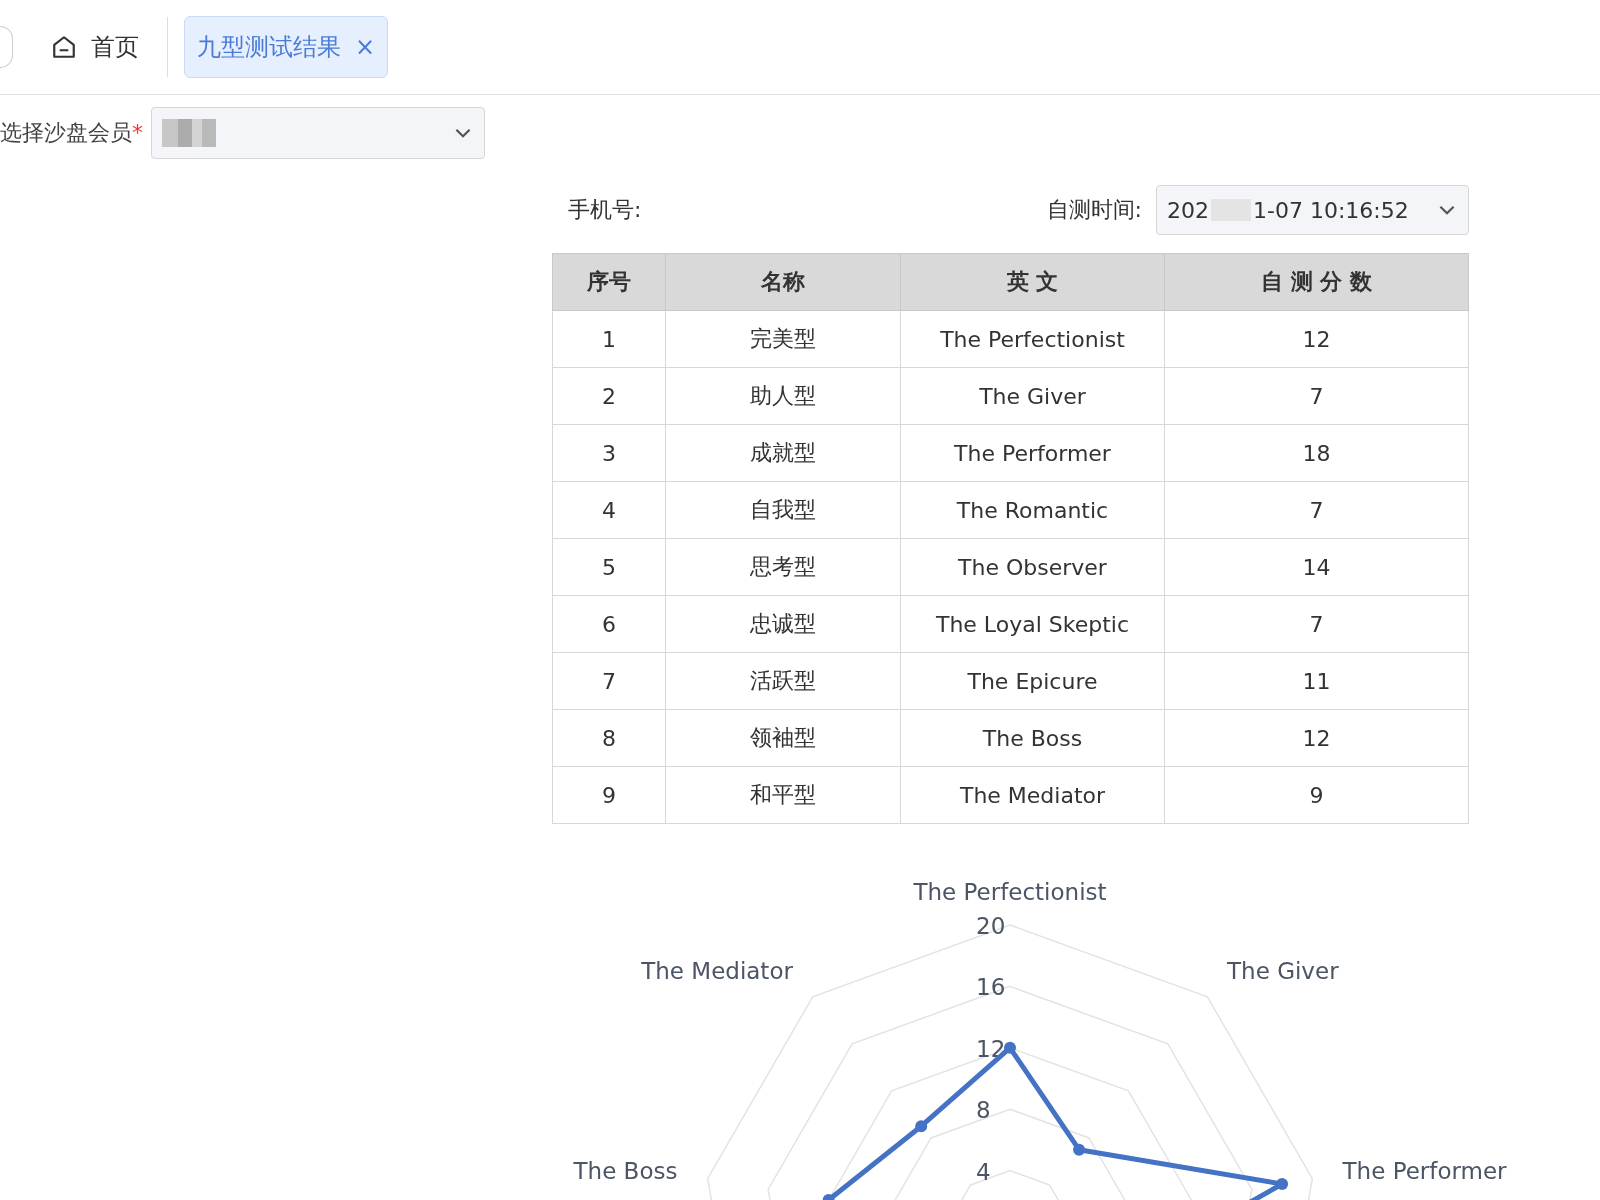  What do you see at coordinates (783, 453) in the screenshot?
I see `table-cell: 成就型` at bounding box center [783, 453].